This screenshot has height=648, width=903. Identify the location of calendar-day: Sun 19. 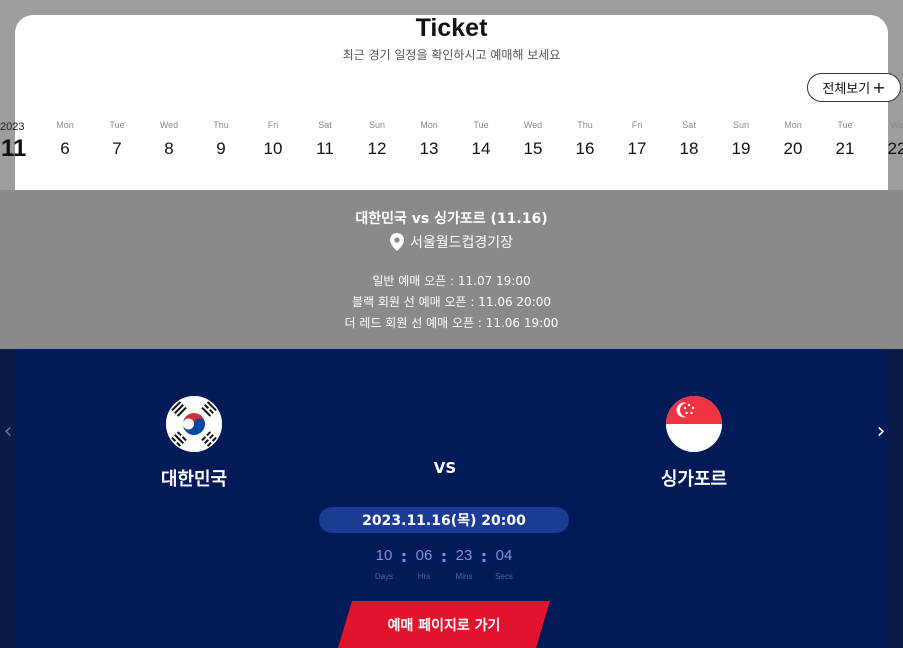
(741, 138).